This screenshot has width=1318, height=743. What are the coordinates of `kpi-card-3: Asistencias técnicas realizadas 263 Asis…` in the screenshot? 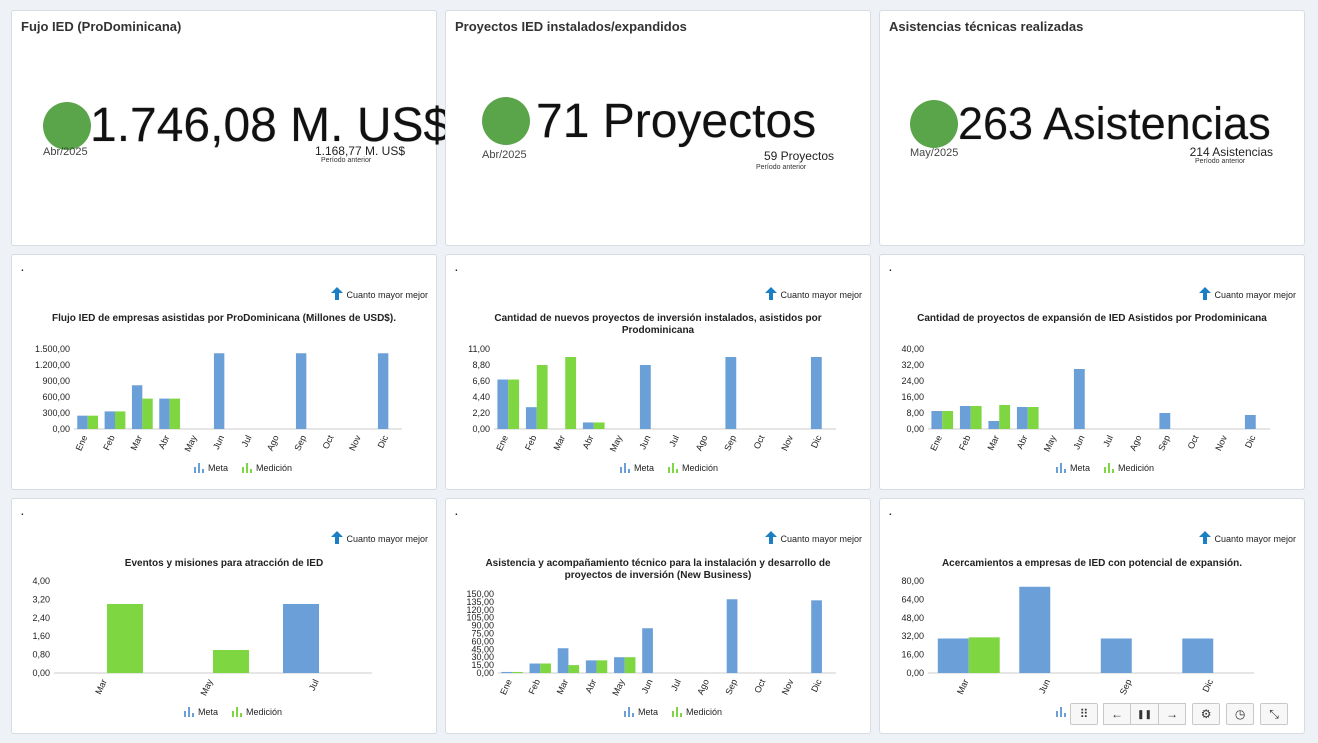 It's located at (1092, 128).